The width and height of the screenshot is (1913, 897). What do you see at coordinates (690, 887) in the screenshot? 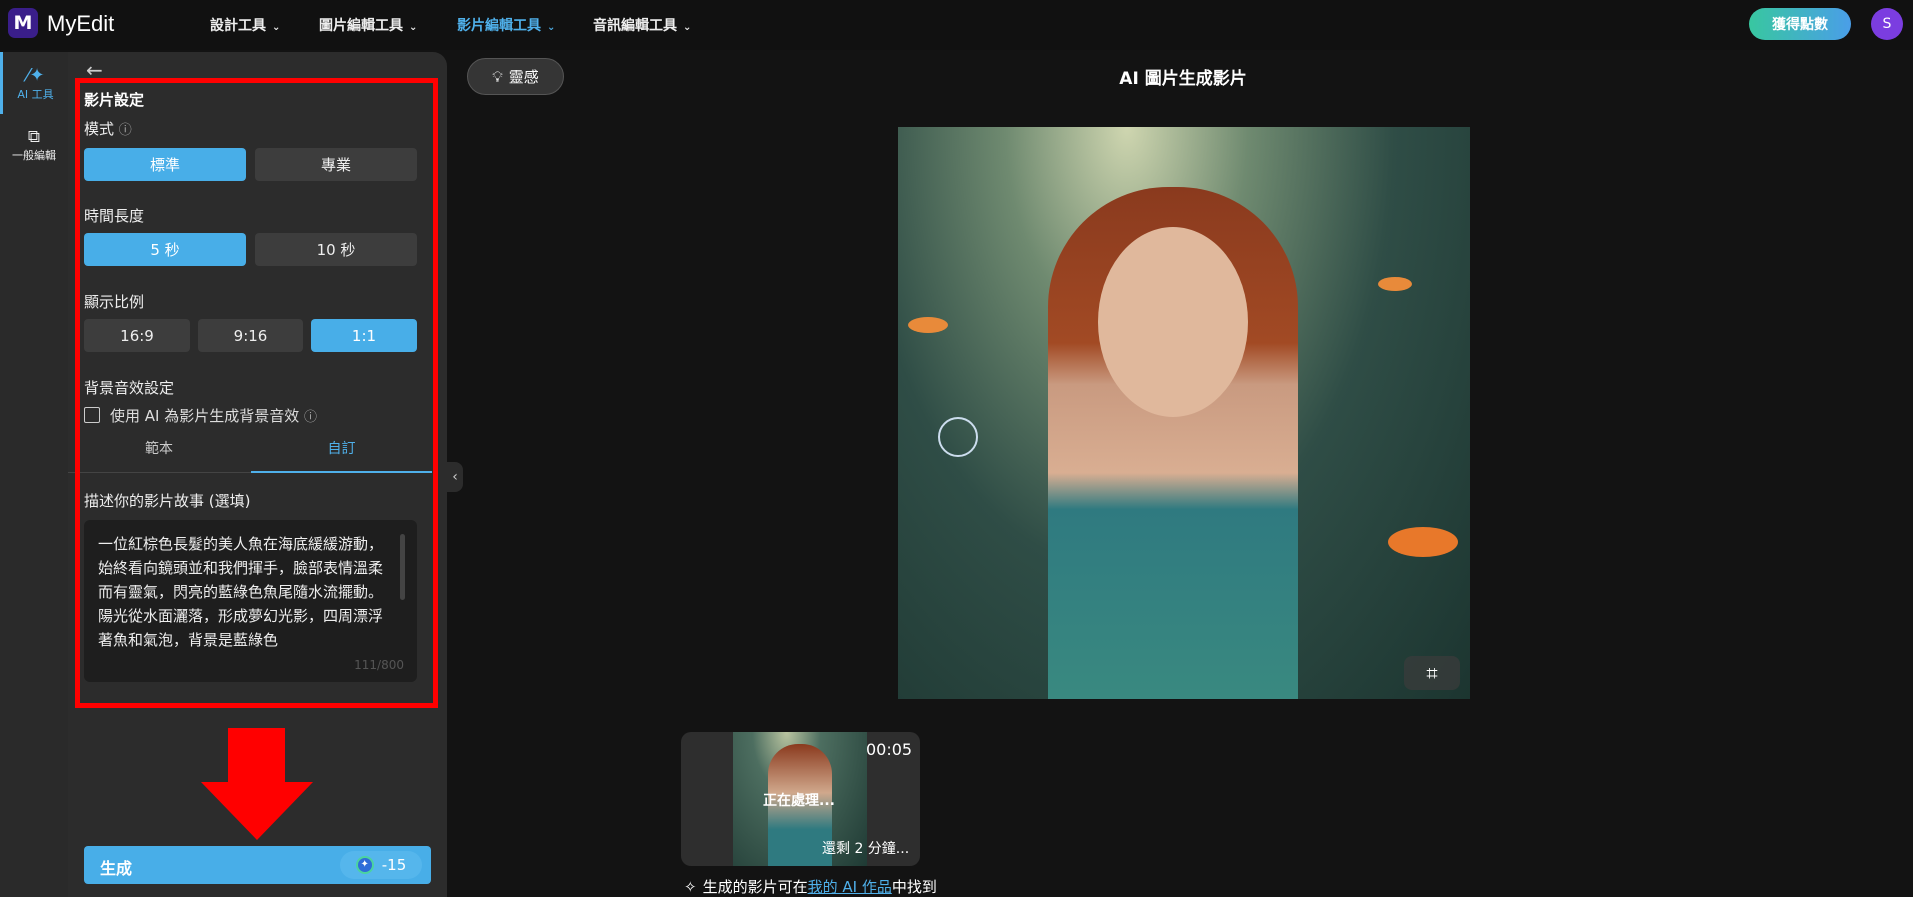
I see `sparkle-icon: ✧` at bounding box center [690, 887].